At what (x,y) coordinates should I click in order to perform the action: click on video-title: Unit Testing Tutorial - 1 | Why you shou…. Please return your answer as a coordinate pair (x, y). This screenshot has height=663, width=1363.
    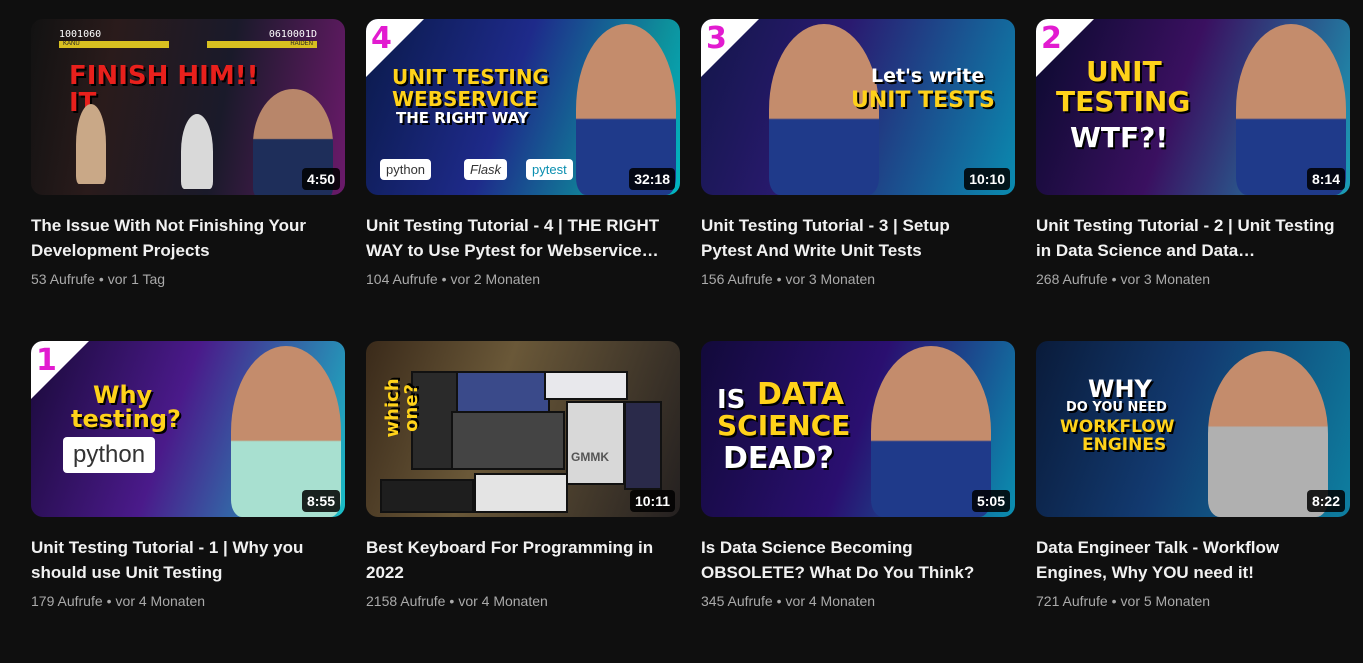
    Looking at the image, I should click on (181, 560).